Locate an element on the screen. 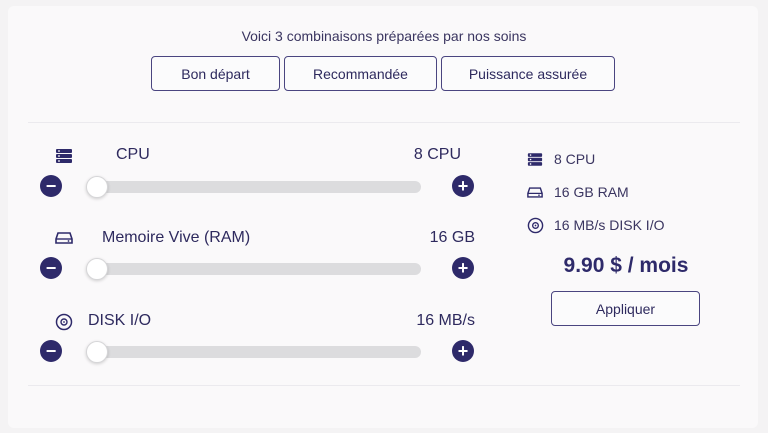 Image resolution: width=768 pixels, height=433 pixels. cpu-increase-button: + is located at coordinates (463, 186).